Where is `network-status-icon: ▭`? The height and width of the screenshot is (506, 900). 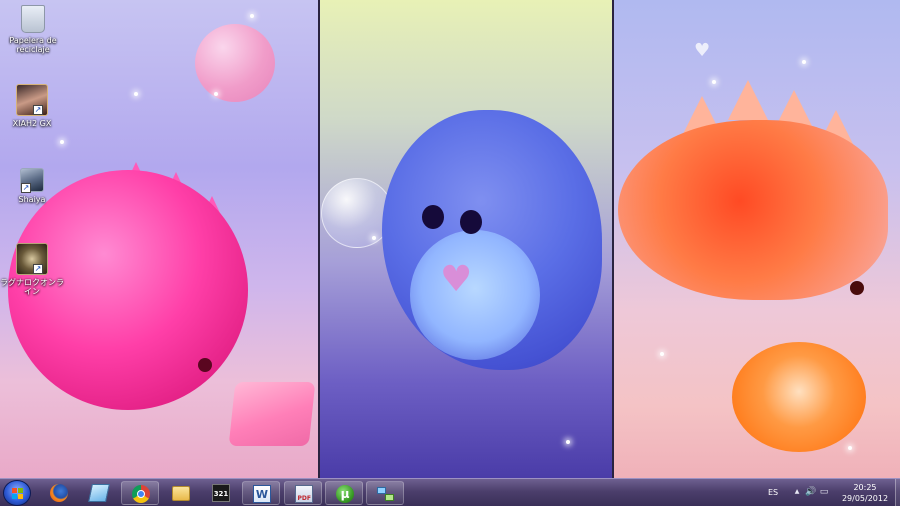 network-status-icon: ▭ is located at coordinates (824, 492).